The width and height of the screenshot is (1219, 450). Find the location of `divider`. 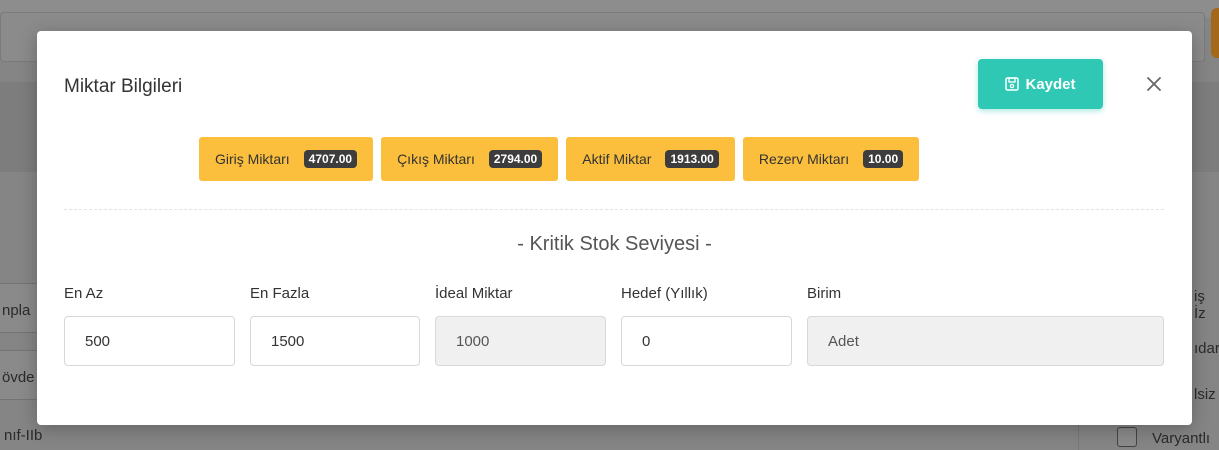

divider is located at coordinates (614, 209).